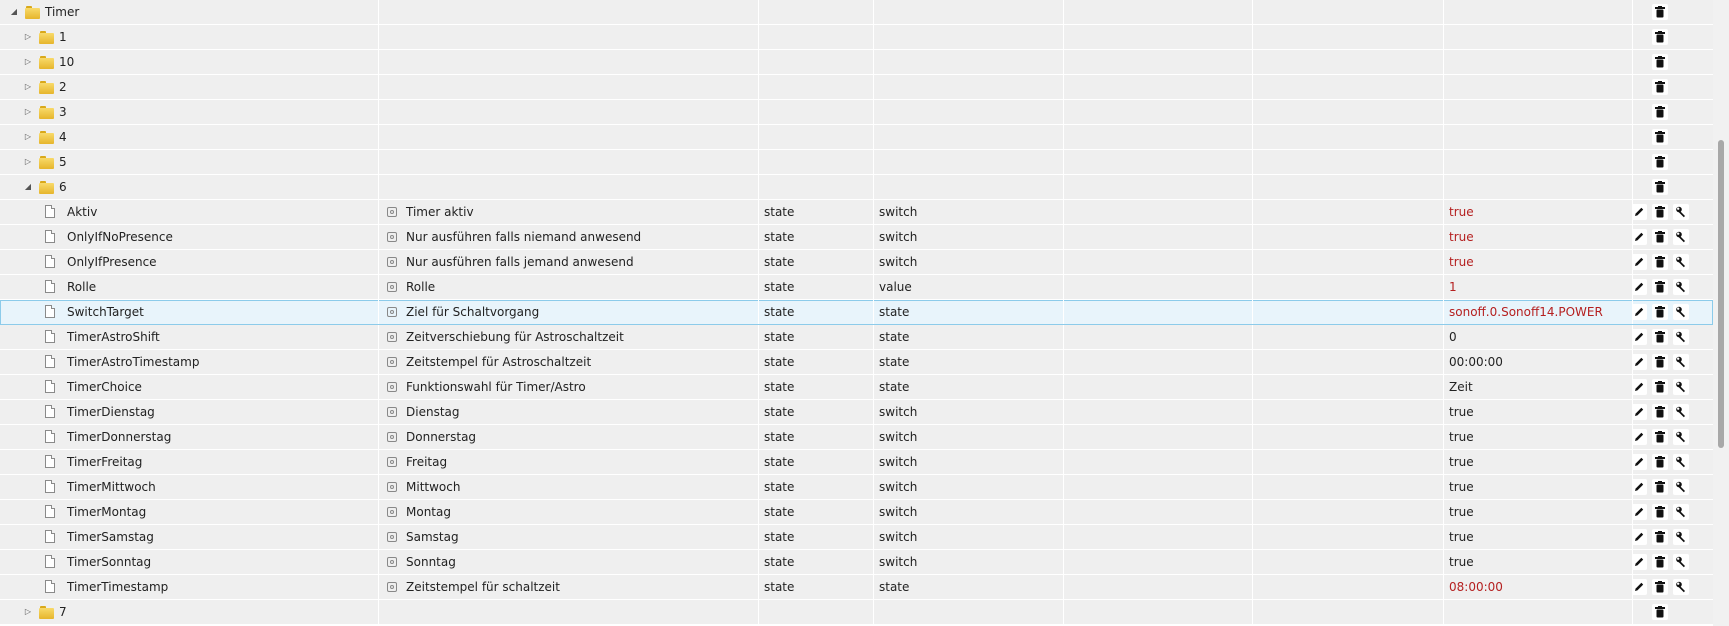 The width and height of the screenshot is (1729, 626). I want to click on tree-row-state: TimerDonnerstag Donnerstag state switch true, so click(856, 437).